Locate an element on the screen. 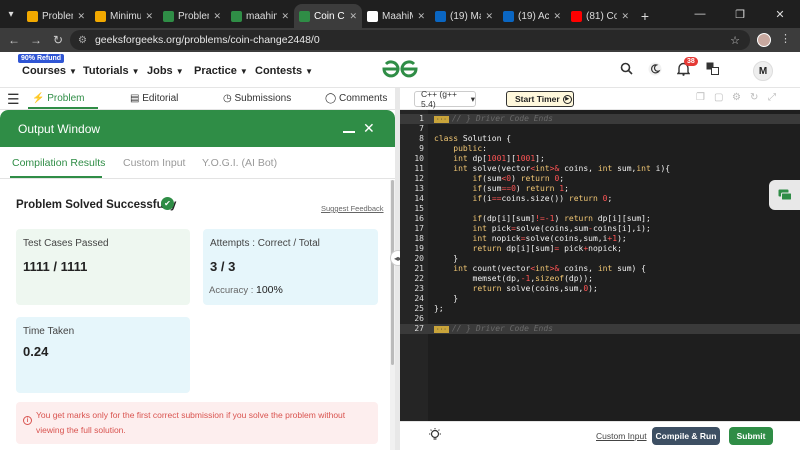  tab-search-icon: ▾ is located at coordinates (11, 14).